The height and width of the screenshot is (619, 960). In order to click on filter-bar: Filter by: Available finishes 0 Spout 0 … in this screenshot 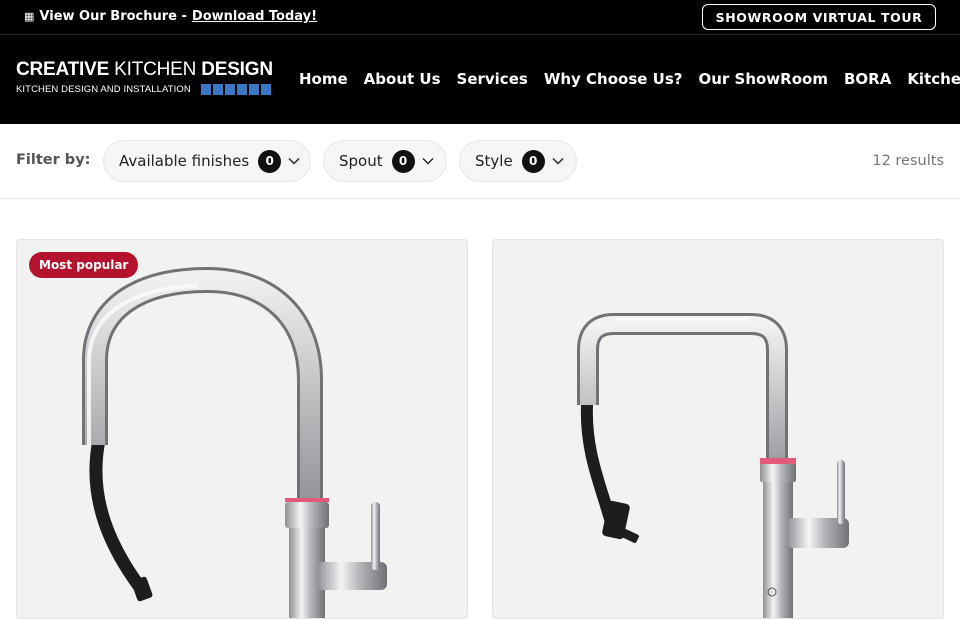, I will do `click(480, 161)`.